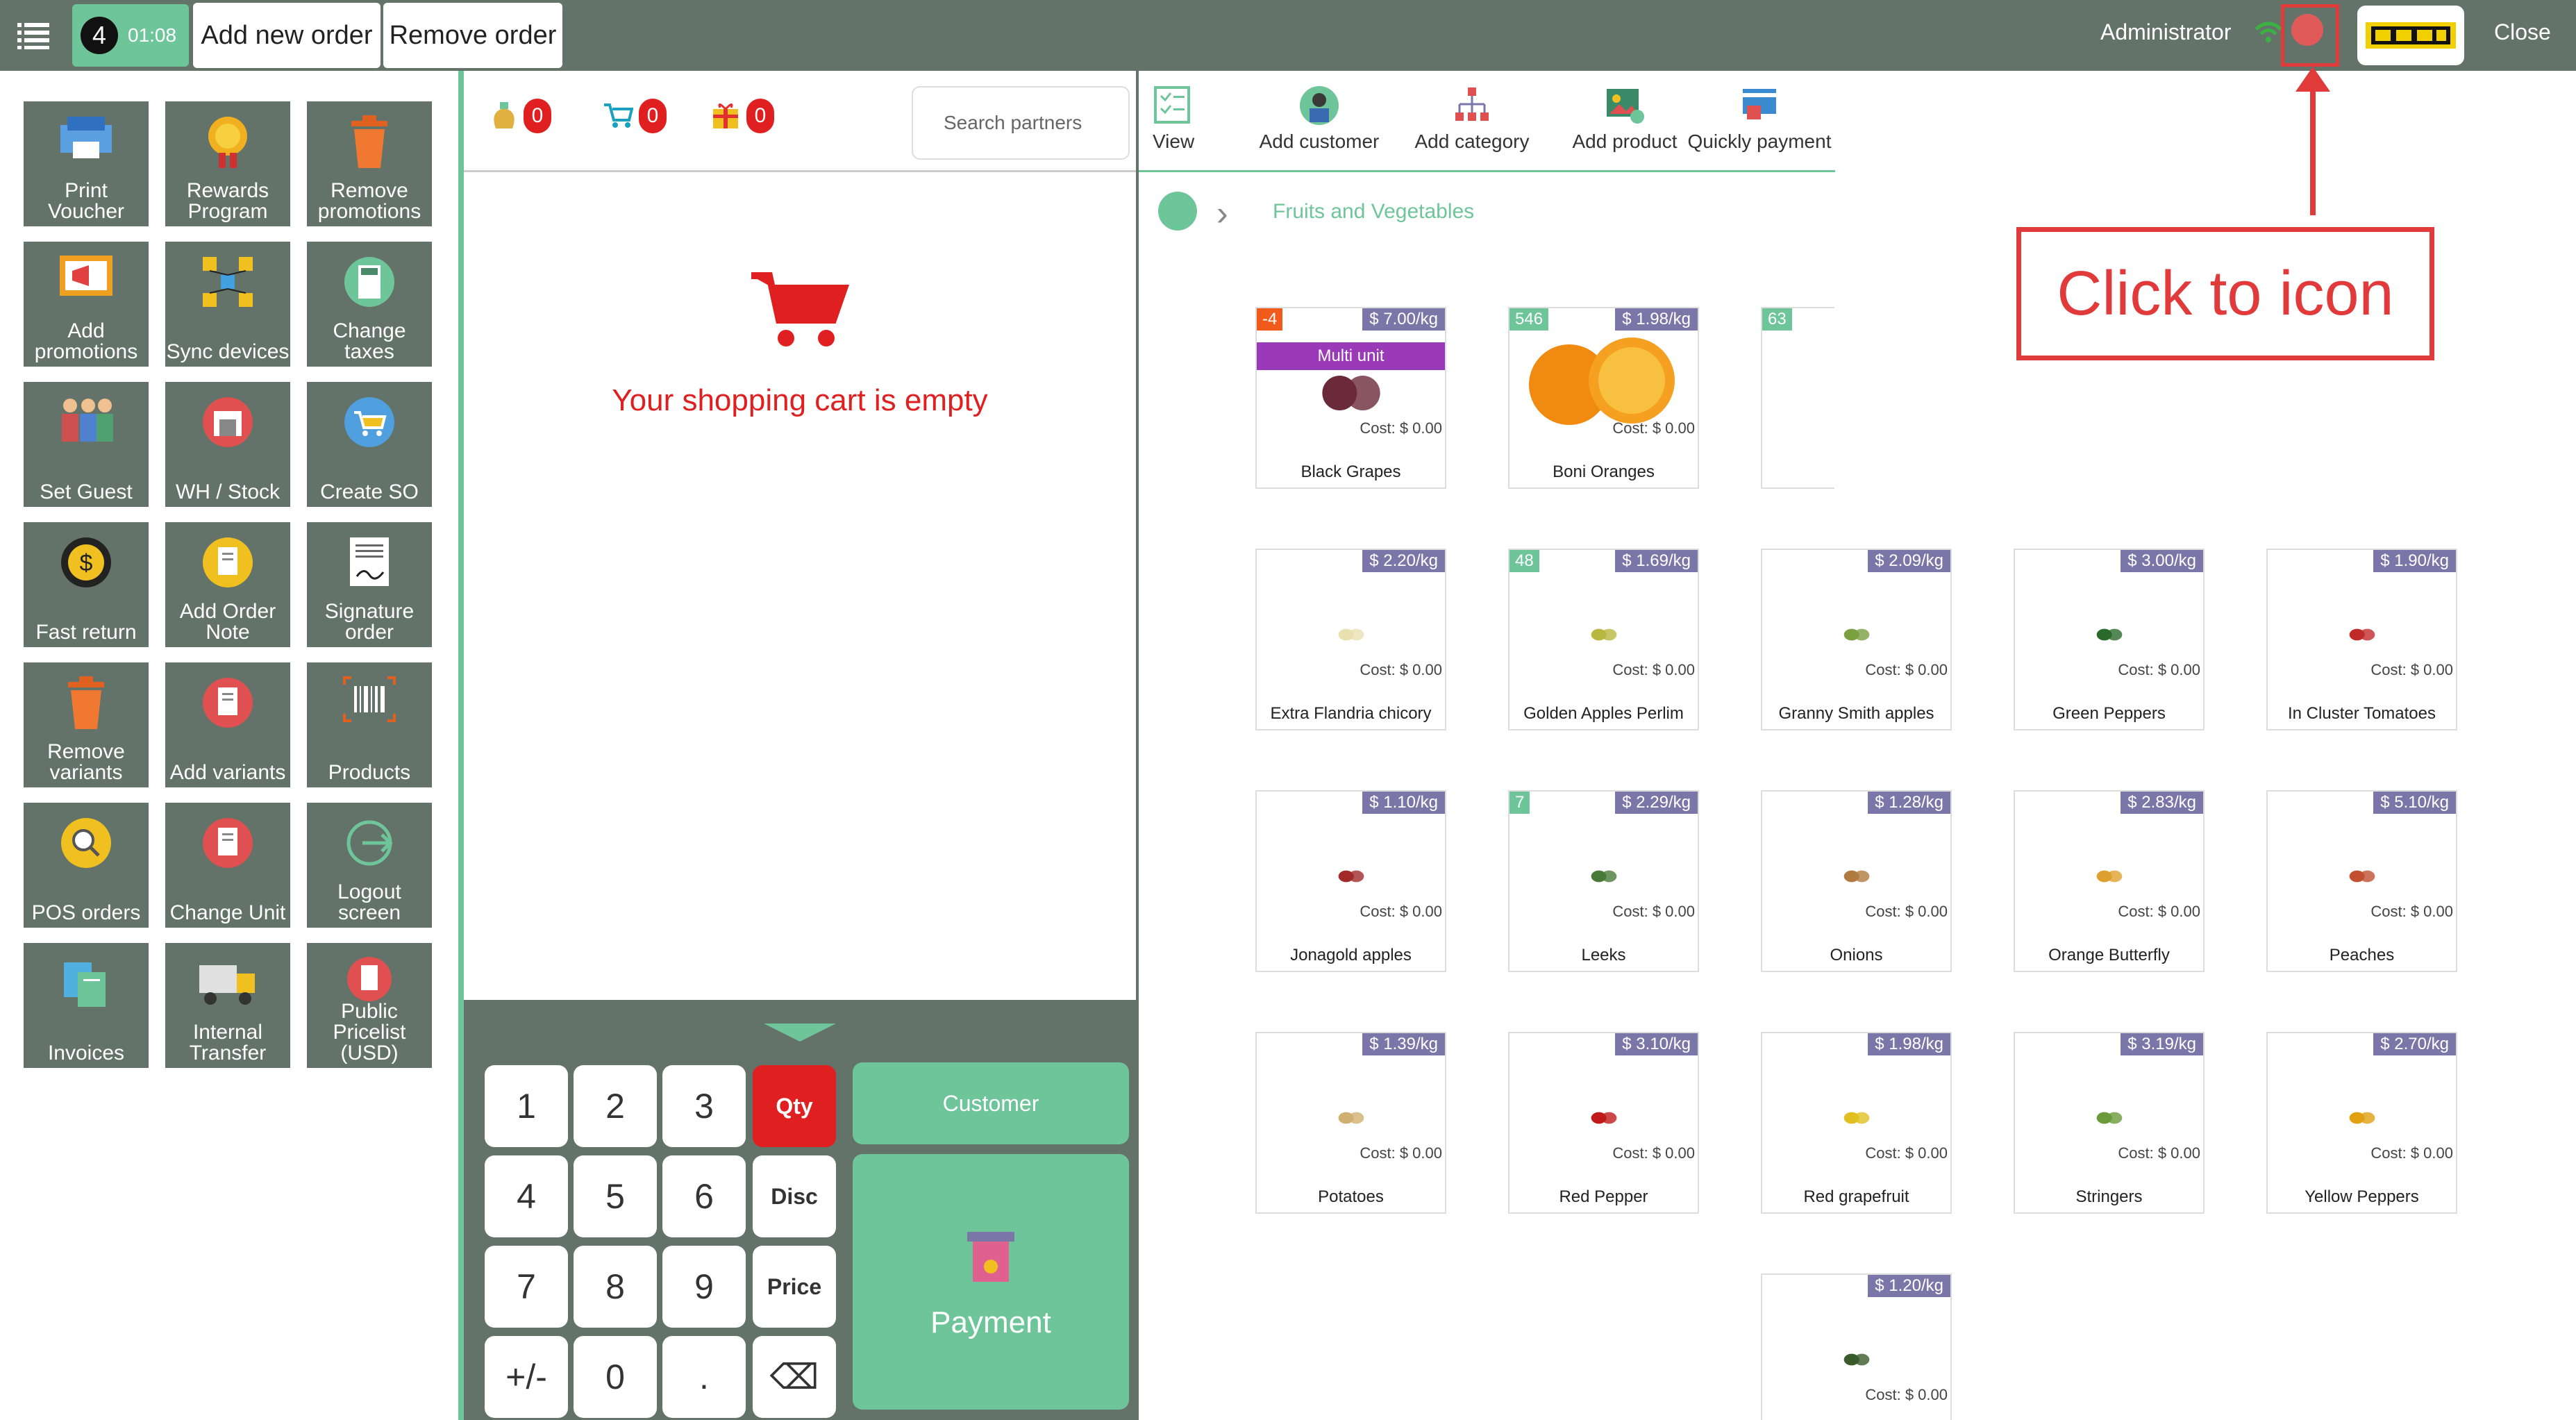 This screenshot has width=2576, height=1420. What do you see at coordinates (86, 1005) in the screenshot?
I see `invoices-tile: Invoices` at bounding box center [86, 1005].